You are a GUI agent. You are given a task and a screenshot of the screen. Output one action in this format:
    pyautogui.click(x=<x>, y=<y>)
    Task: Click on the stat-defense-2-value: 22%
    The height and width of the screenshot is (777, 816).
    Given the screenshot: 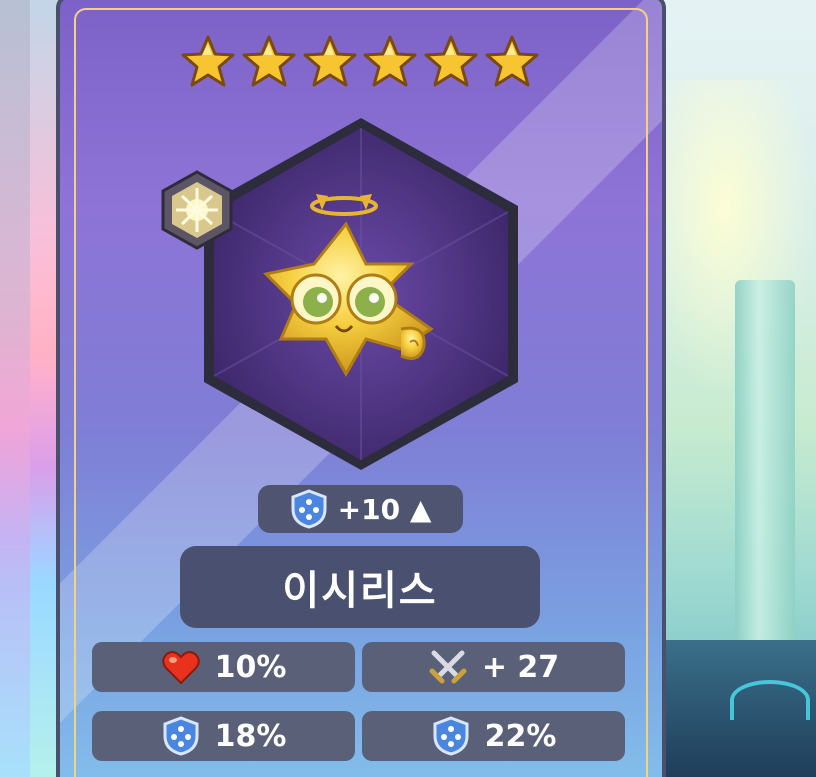 What is the action you would take?
    pyautogui.click(x=520, y=736)
    